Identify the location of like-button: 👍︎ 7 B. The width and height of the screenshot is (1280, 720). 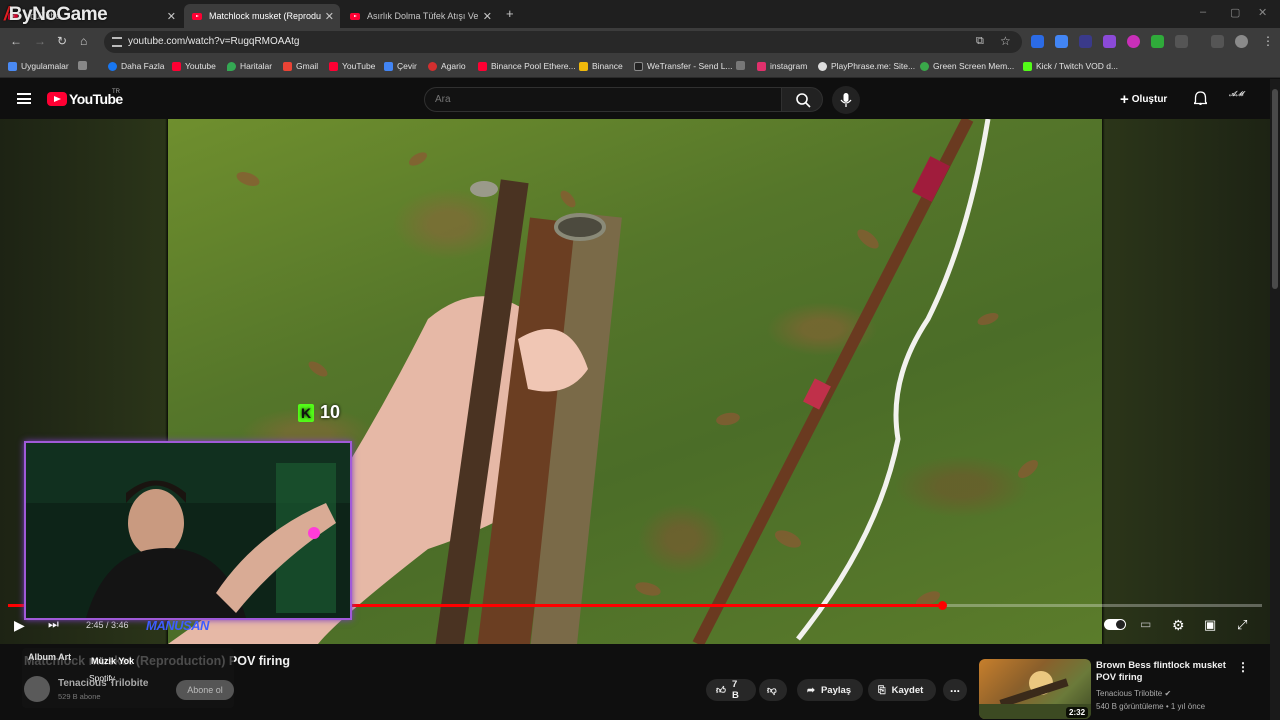
(731, 690).